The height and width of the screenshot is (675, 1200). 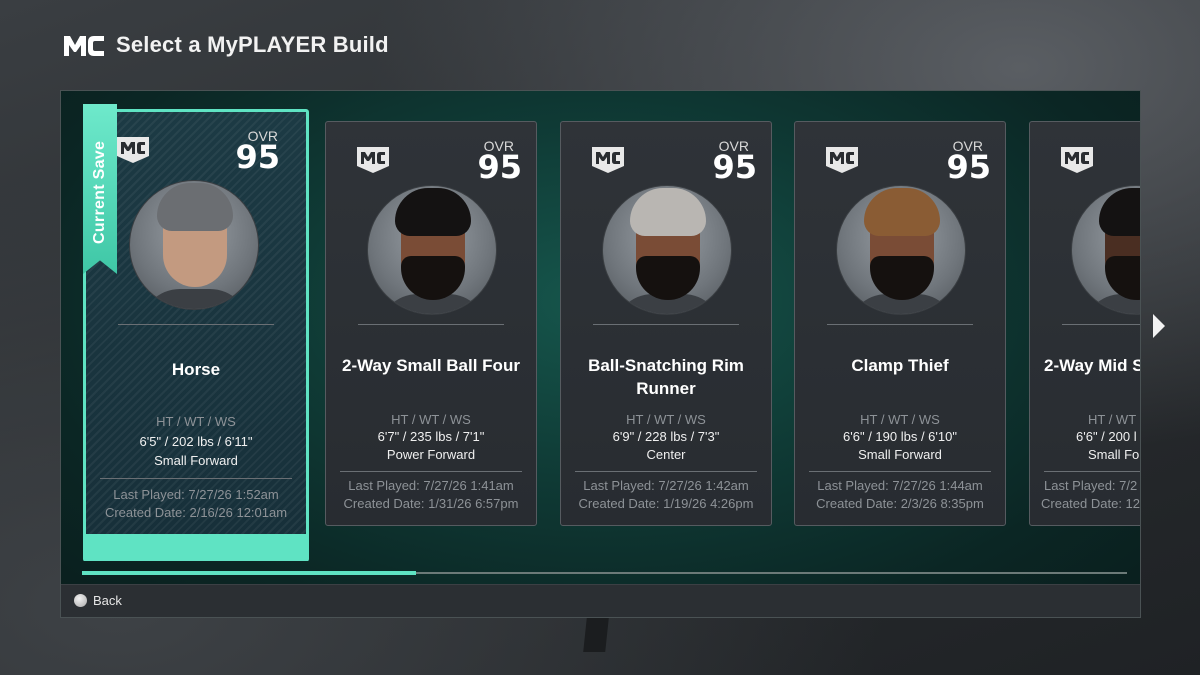 What do you see at coordinates (1091, 503) in the screenshot?
I see `created-date: Created Date: 12/` at bounding box center [1091, 503].